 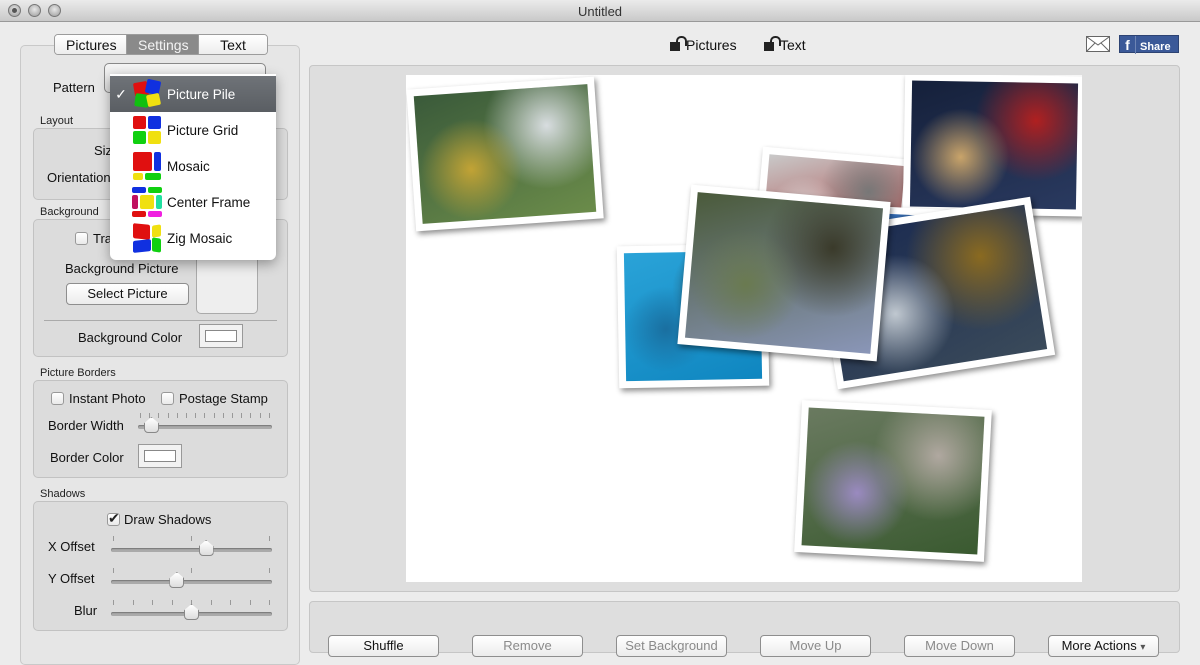 I want to click on lock-pictures-toggle: Pictures, so click(x=703, y=44).